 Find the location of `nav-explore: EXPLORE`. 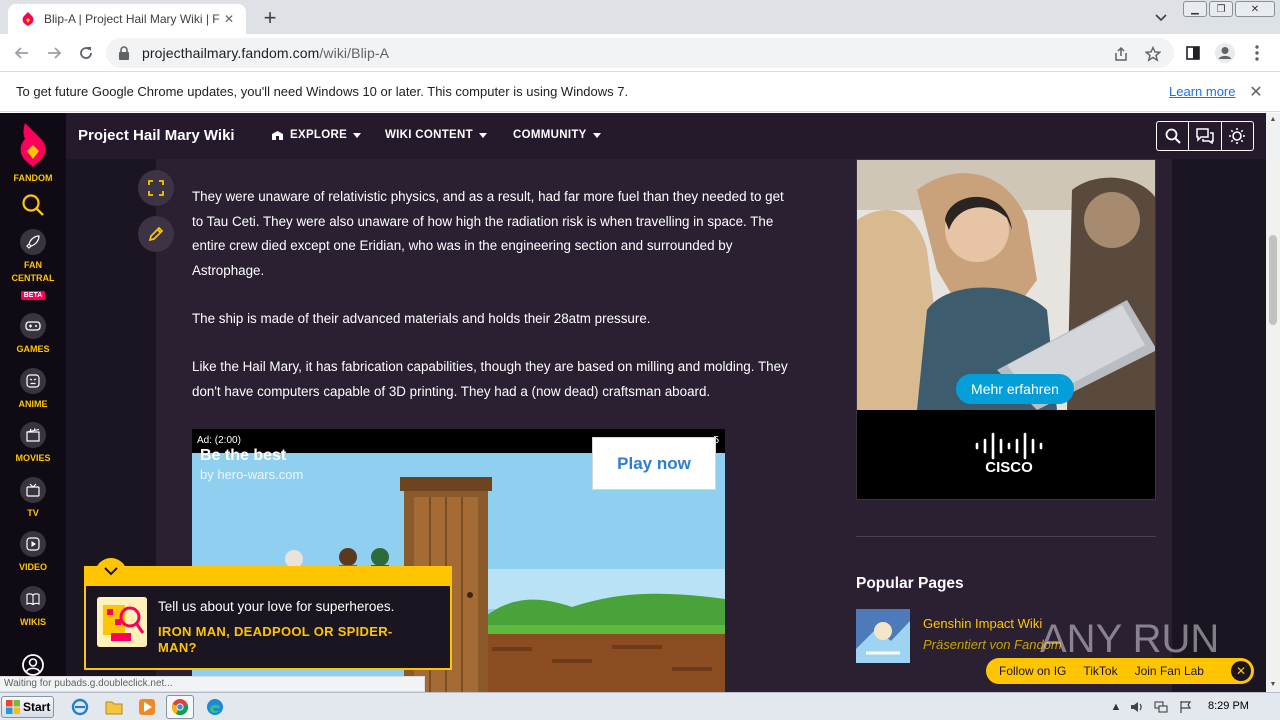

nav-explore: EXPLORE is located at coordinates (316, 135).